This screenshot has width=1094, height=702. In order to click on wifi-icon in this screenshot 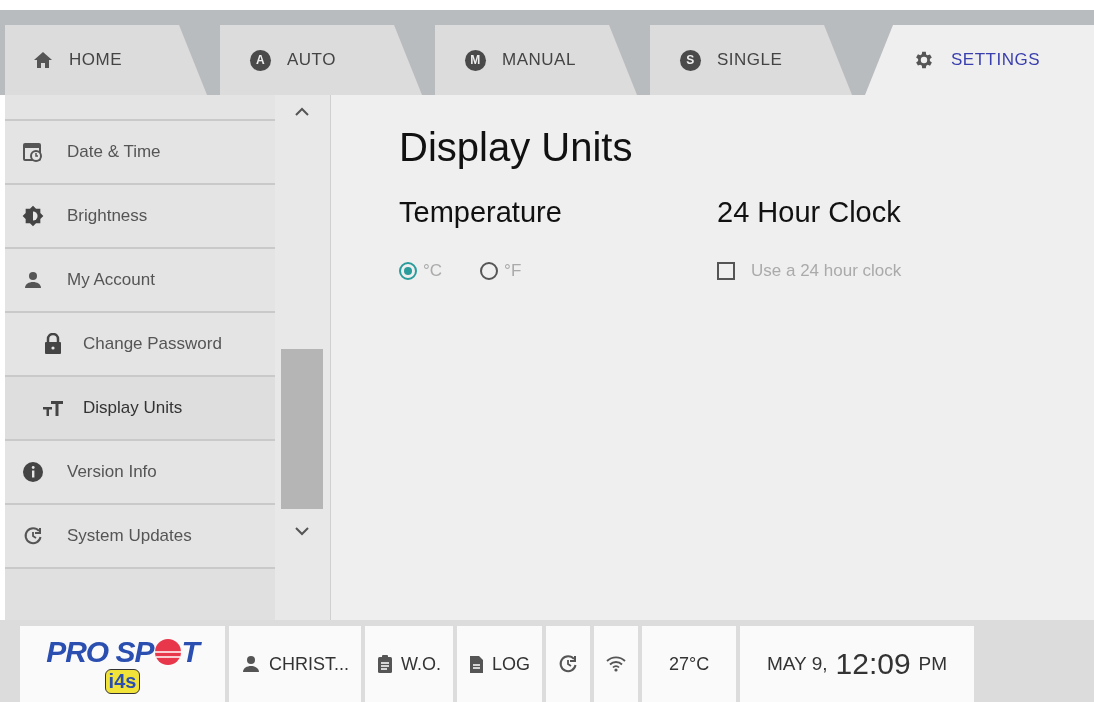, I will do `click(616, 664)`.